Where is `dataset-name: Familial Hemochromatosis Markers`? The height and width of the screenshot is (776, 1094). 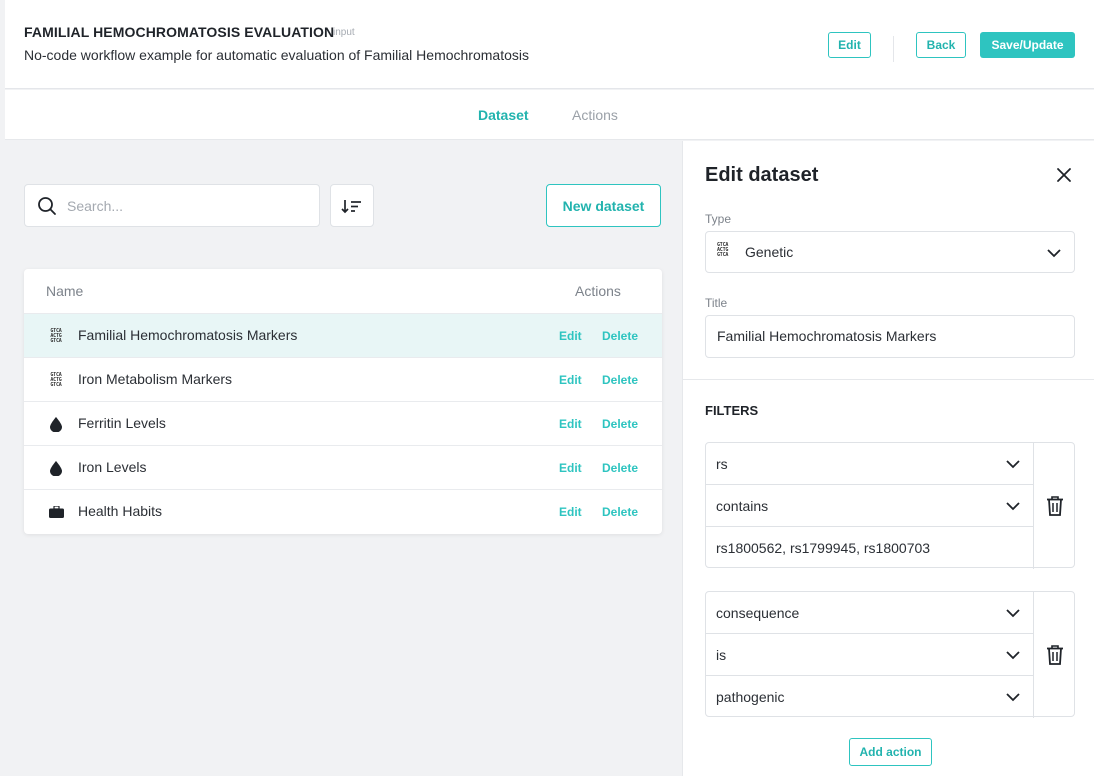
dataset-name: Familial Hemochromatosis Markers is located at coordinates (188, 335).